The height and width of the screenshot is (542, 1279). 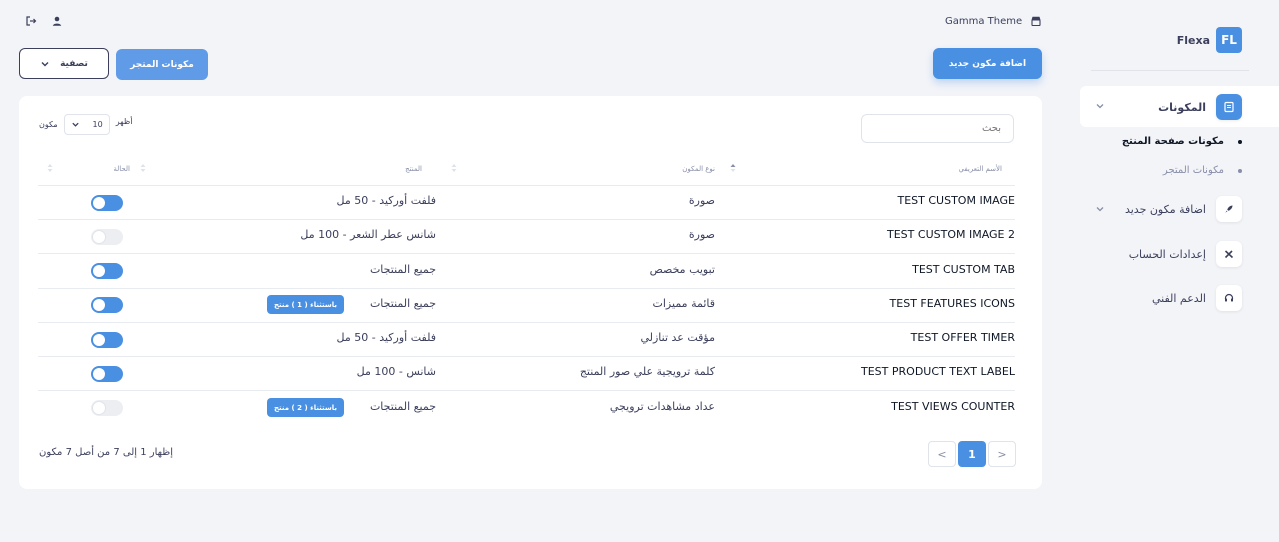 What do you see at coordinates (987, 63) in the screenshot?
I see `add-component-button: اضافة مكون جديد` at bounding box center [987, 63].